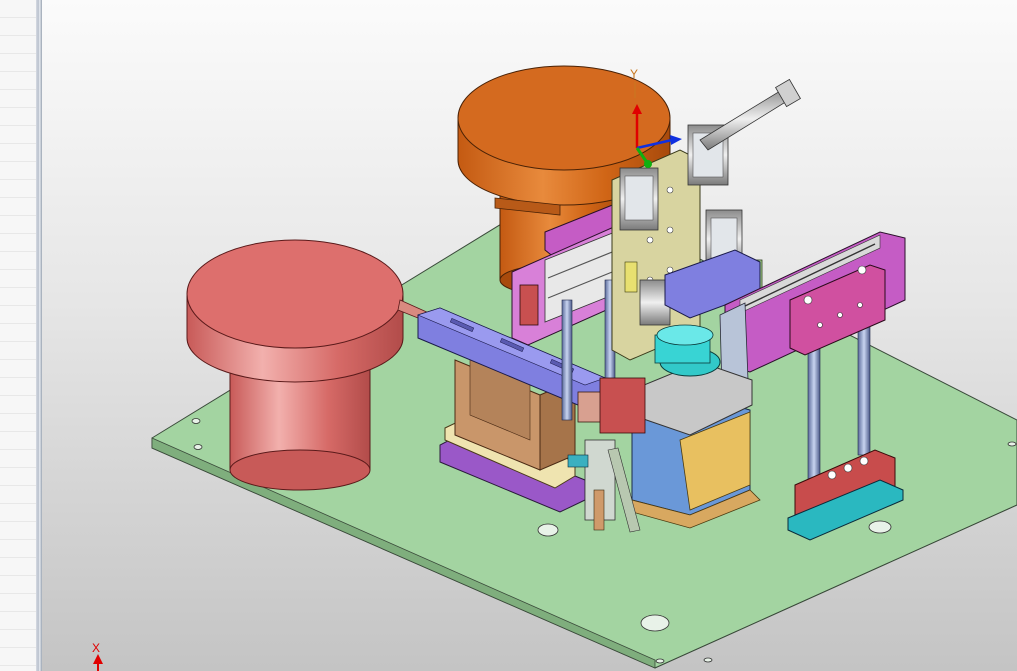 This screenshot has width=1017, height=671. What do you see at coordinates (96, 648) in the screenshot?
I see `corner-x-label: X` at bounding box center [96, 648].